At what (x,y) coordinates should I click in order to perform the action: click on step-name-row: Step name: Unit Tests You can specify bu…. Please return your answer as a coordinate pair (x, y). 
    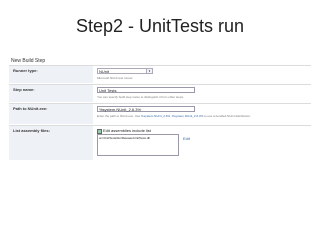
    Looking at the image, I should click on (160, 93).